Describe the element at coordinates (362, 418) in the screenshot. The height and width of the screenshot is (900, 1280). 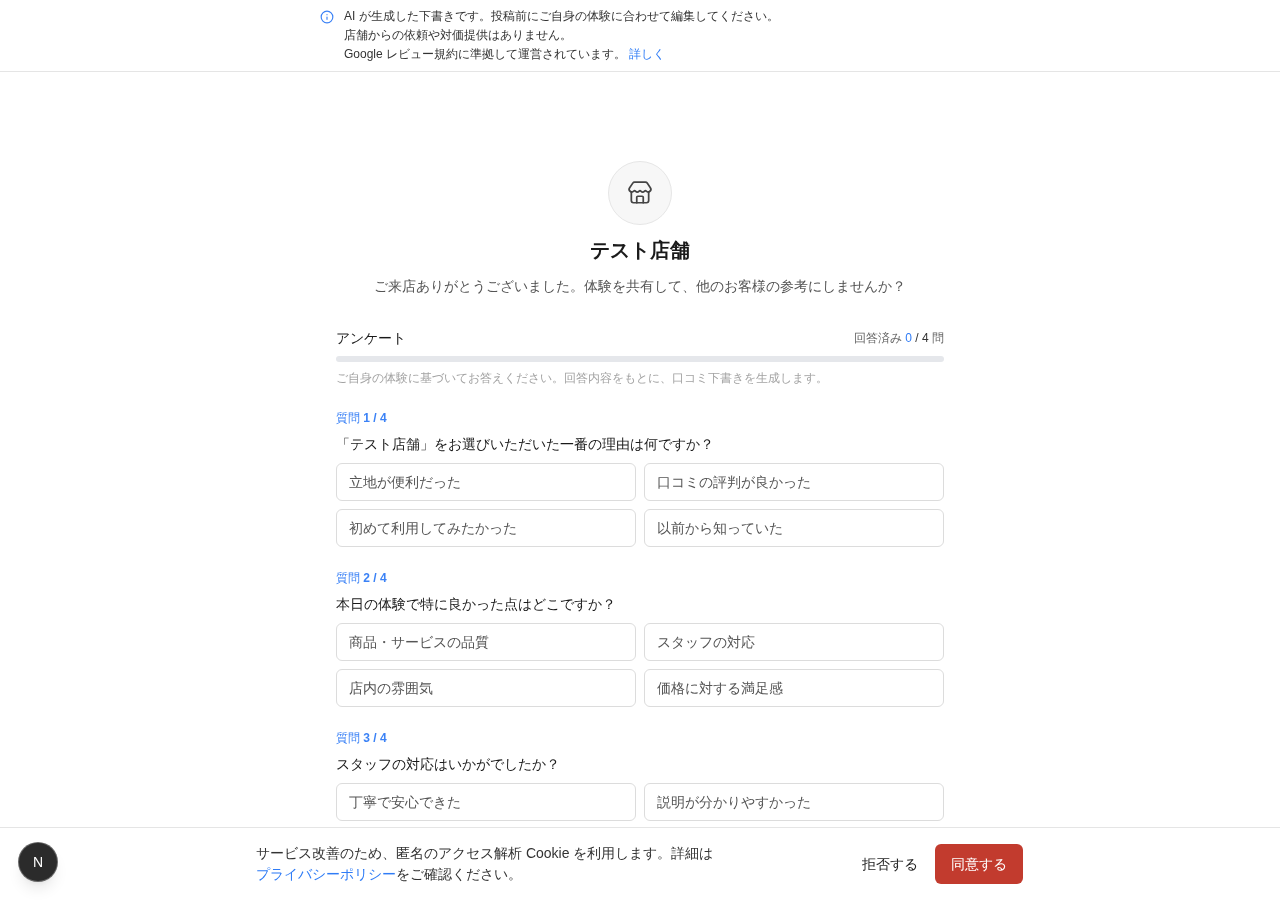
I see `question-number: 質問 1 / 4` at that location.